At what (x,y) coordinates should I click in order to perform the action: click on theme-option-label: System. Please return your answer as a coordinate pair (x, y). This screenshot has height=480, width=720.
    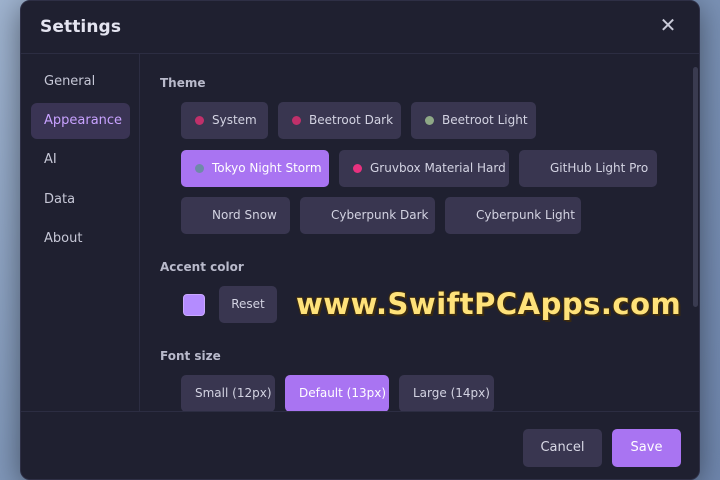
    Looking at the image, I should click on (234, 120).